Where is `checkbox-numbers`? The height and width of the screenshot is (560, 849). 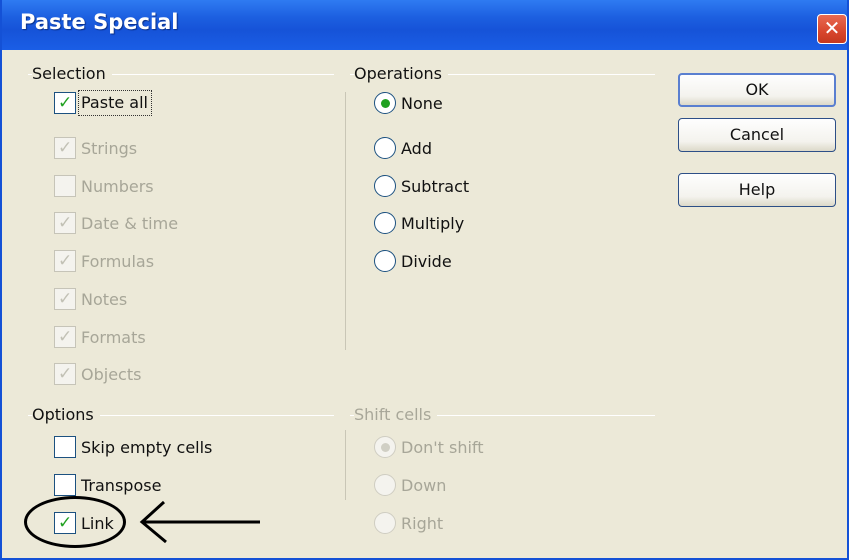 checkbox-numbers is located at coordinates (65, 186).